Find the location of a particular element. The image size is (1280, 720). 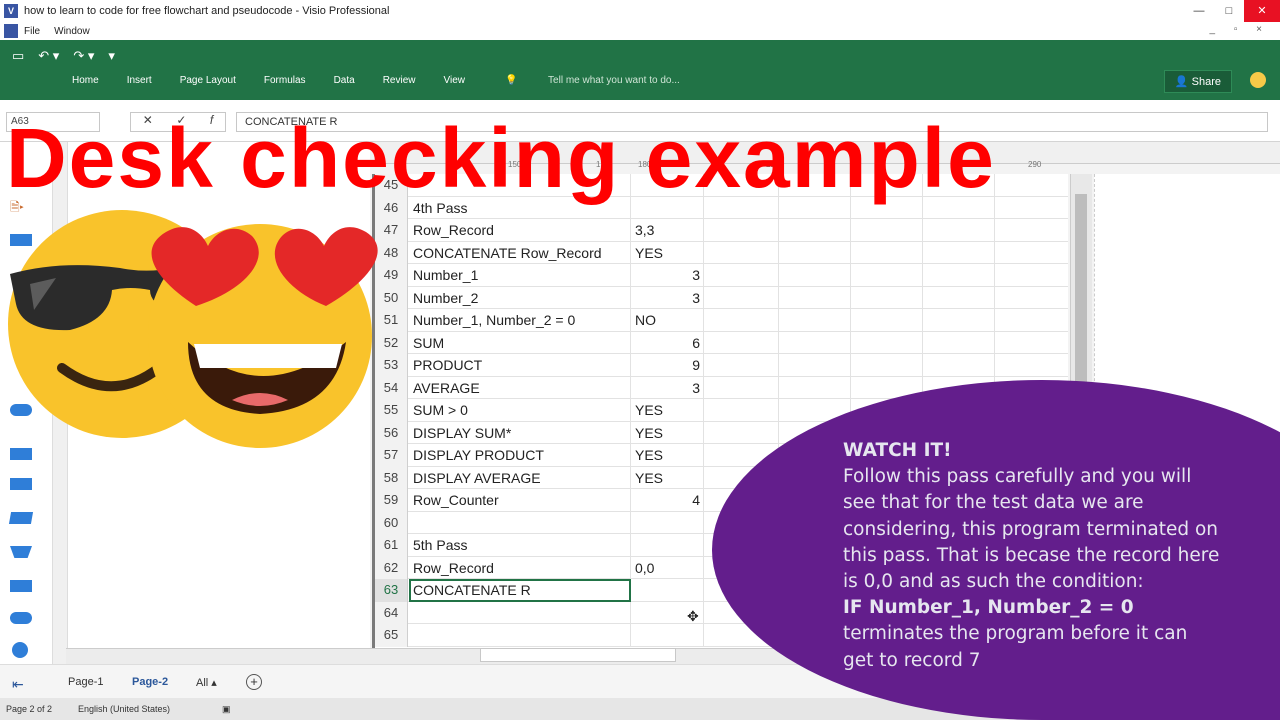

minimize-button: — is located at coordinates (1199, 11).